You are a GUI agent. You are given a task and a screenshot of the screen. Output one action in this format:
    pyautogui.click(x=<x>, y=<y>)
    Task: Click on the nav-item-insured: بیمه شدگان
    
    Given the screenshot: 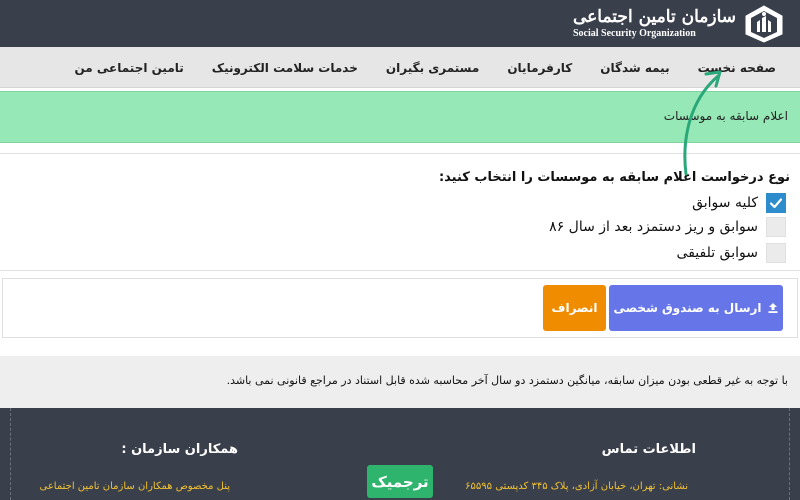 What is the action you would take?
    pyautogui.click(x=634, y=68)
    